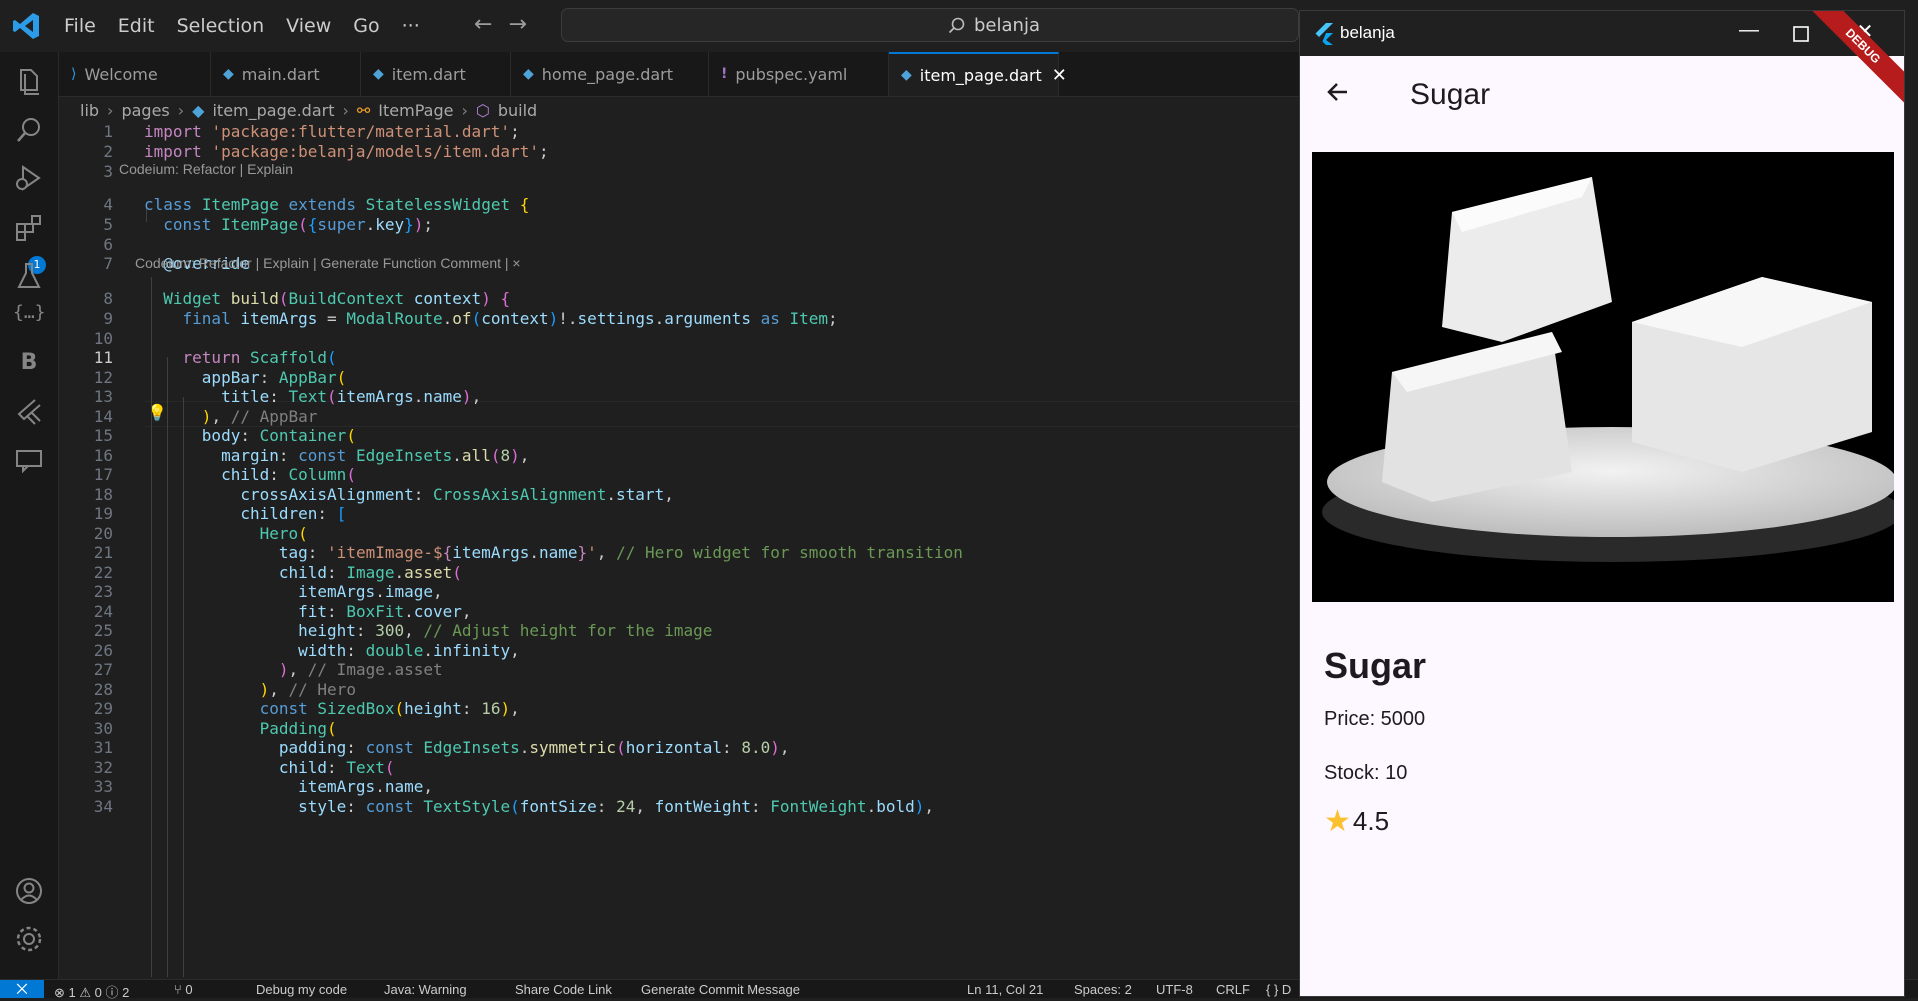 This screenshot has height=1001, width=1918. What do you see at coordinates (610, 74) in the screenshot?
I see `tab-home-page-dart: ◆ home_page.dart` at bounding box center [610, 74].